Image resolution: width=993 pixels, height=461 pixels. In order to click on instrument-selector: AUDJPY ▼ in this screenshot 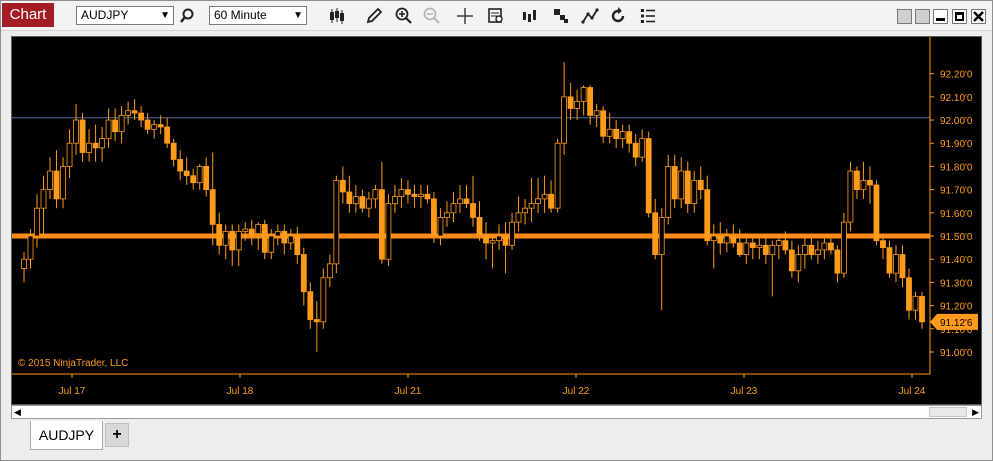, I will do `click(125, 15)`.